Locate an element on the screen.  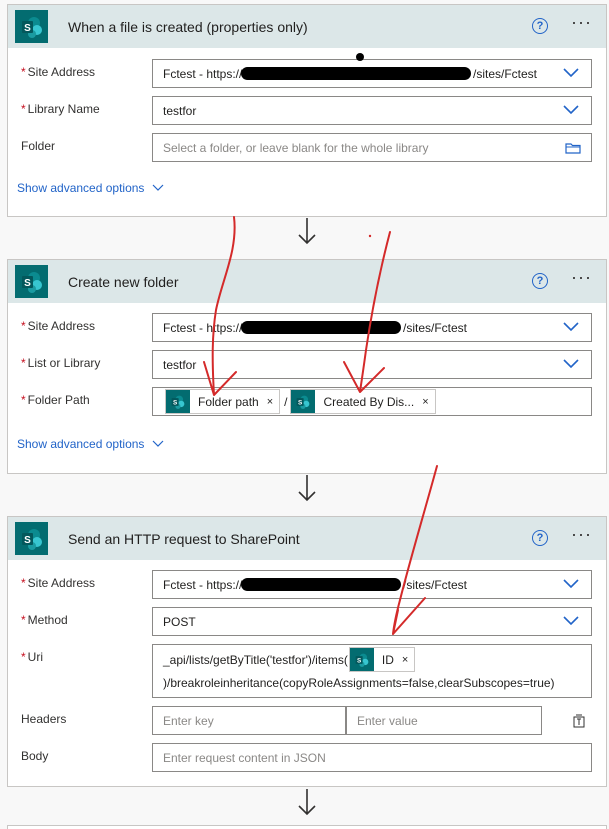
card-title: Send an HTTP request to SharePoint is located at coordinates (184, 538).